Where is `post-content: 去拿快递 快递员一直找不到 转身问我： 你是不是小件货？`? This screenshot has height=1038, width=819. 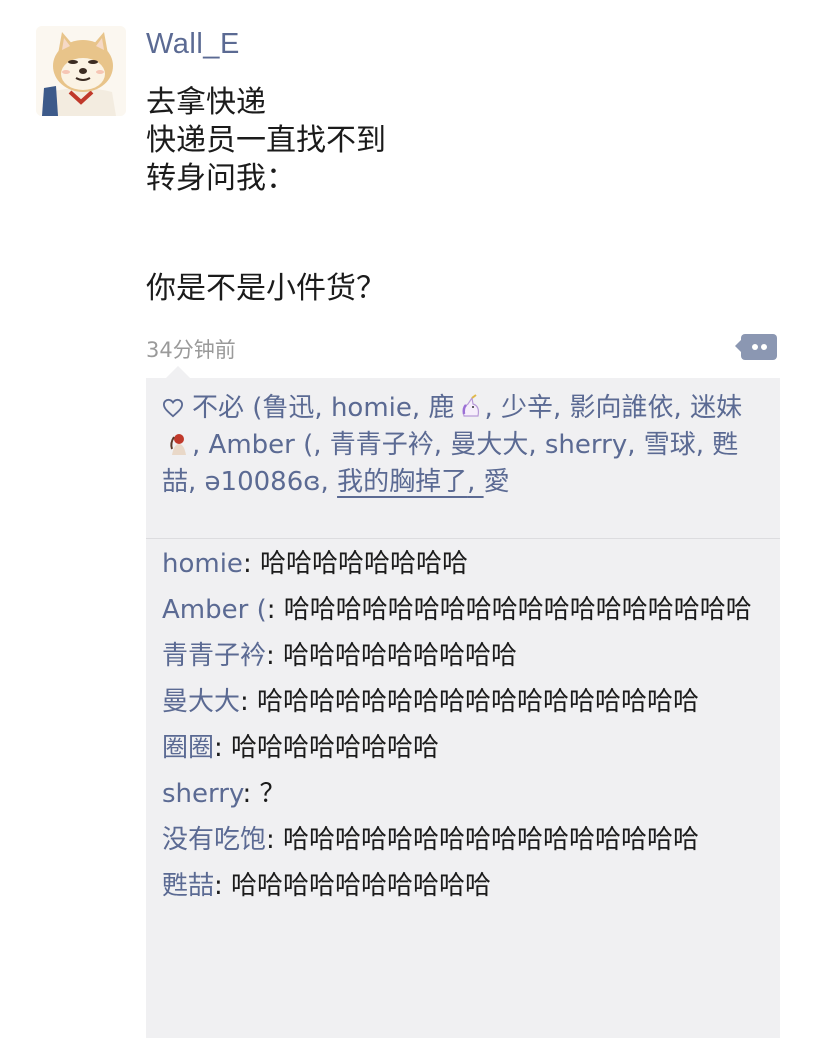
post-content: 去拿快递 快递员一直找不到 转身问我： 你是不是小件货？ is located at coordinates (266, 196).